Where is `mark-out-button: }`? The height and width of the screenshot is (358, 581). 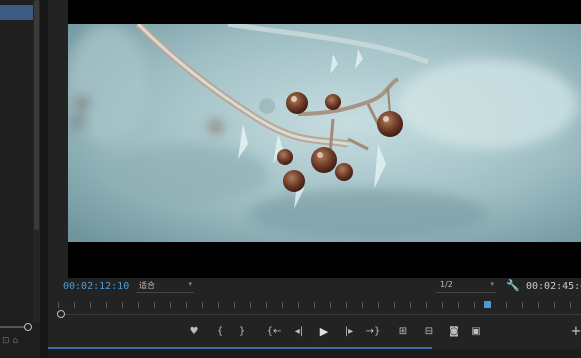 mark-out-button: } is located at coordinates (242, 332).